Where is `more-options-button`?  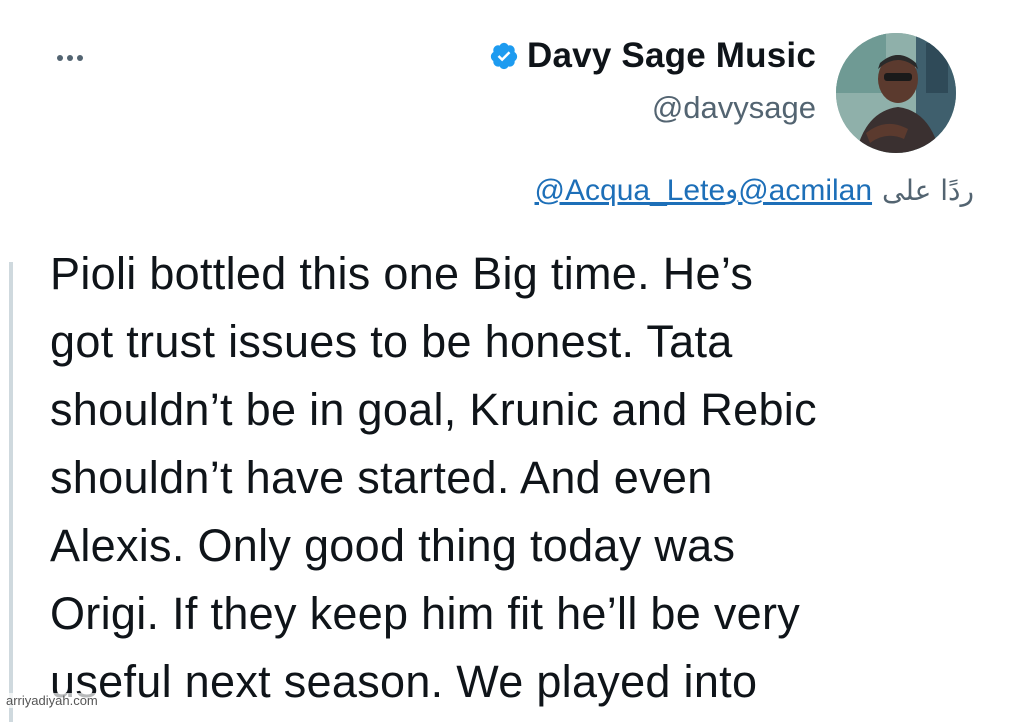 more-options-button is located at coordinates (70, 58).